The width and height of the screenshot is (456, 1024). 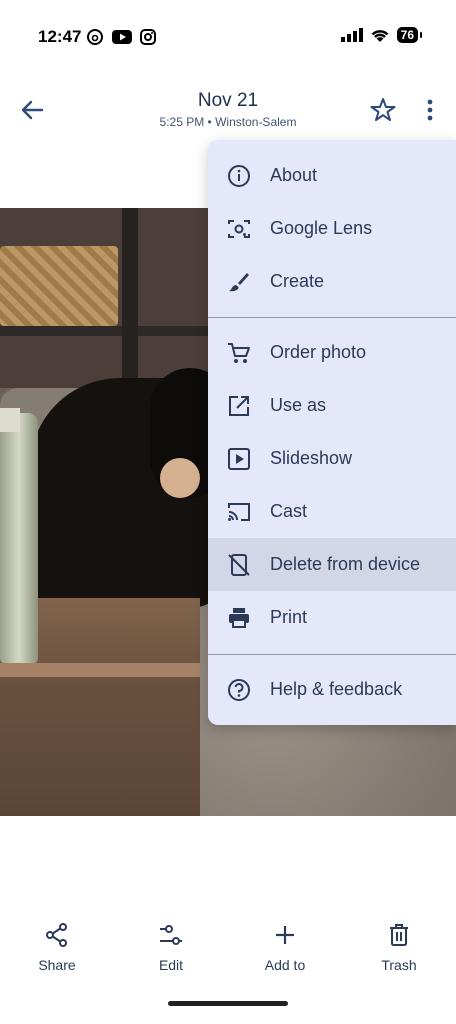 What do you see at coordinates (105, 331) in the screenshot?
I see `photo-shelf-bar` at bounding box center [105, 331].